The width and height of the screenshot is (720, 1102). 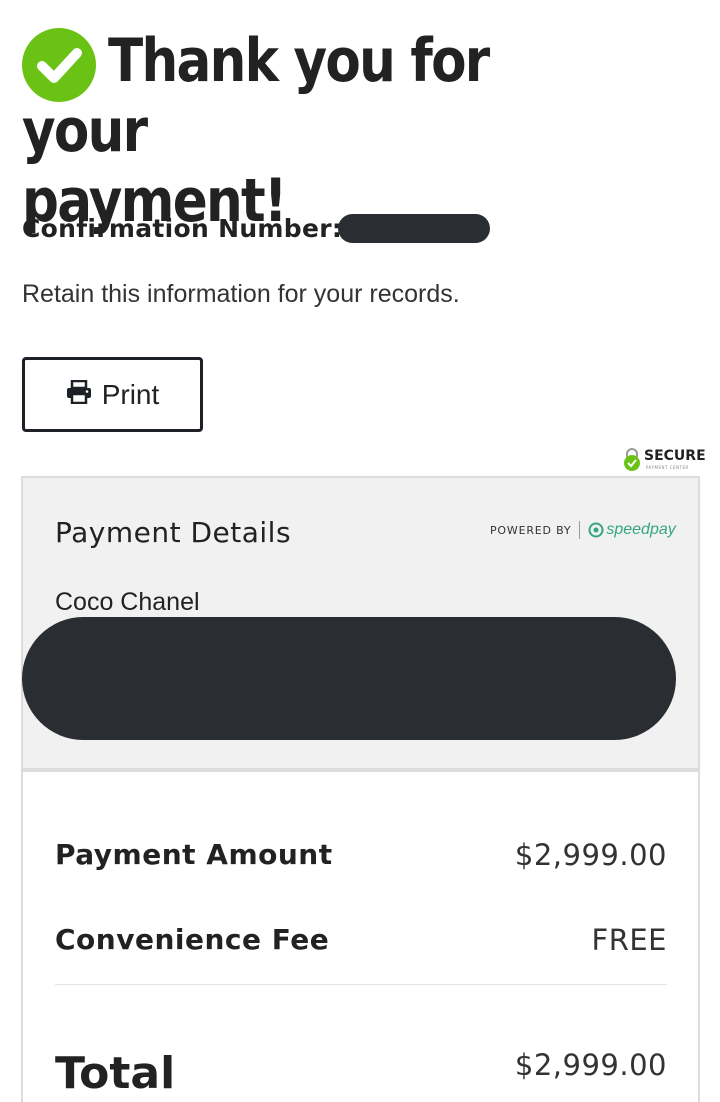 I want to click on address-redacted, so click(x=349, y=678).